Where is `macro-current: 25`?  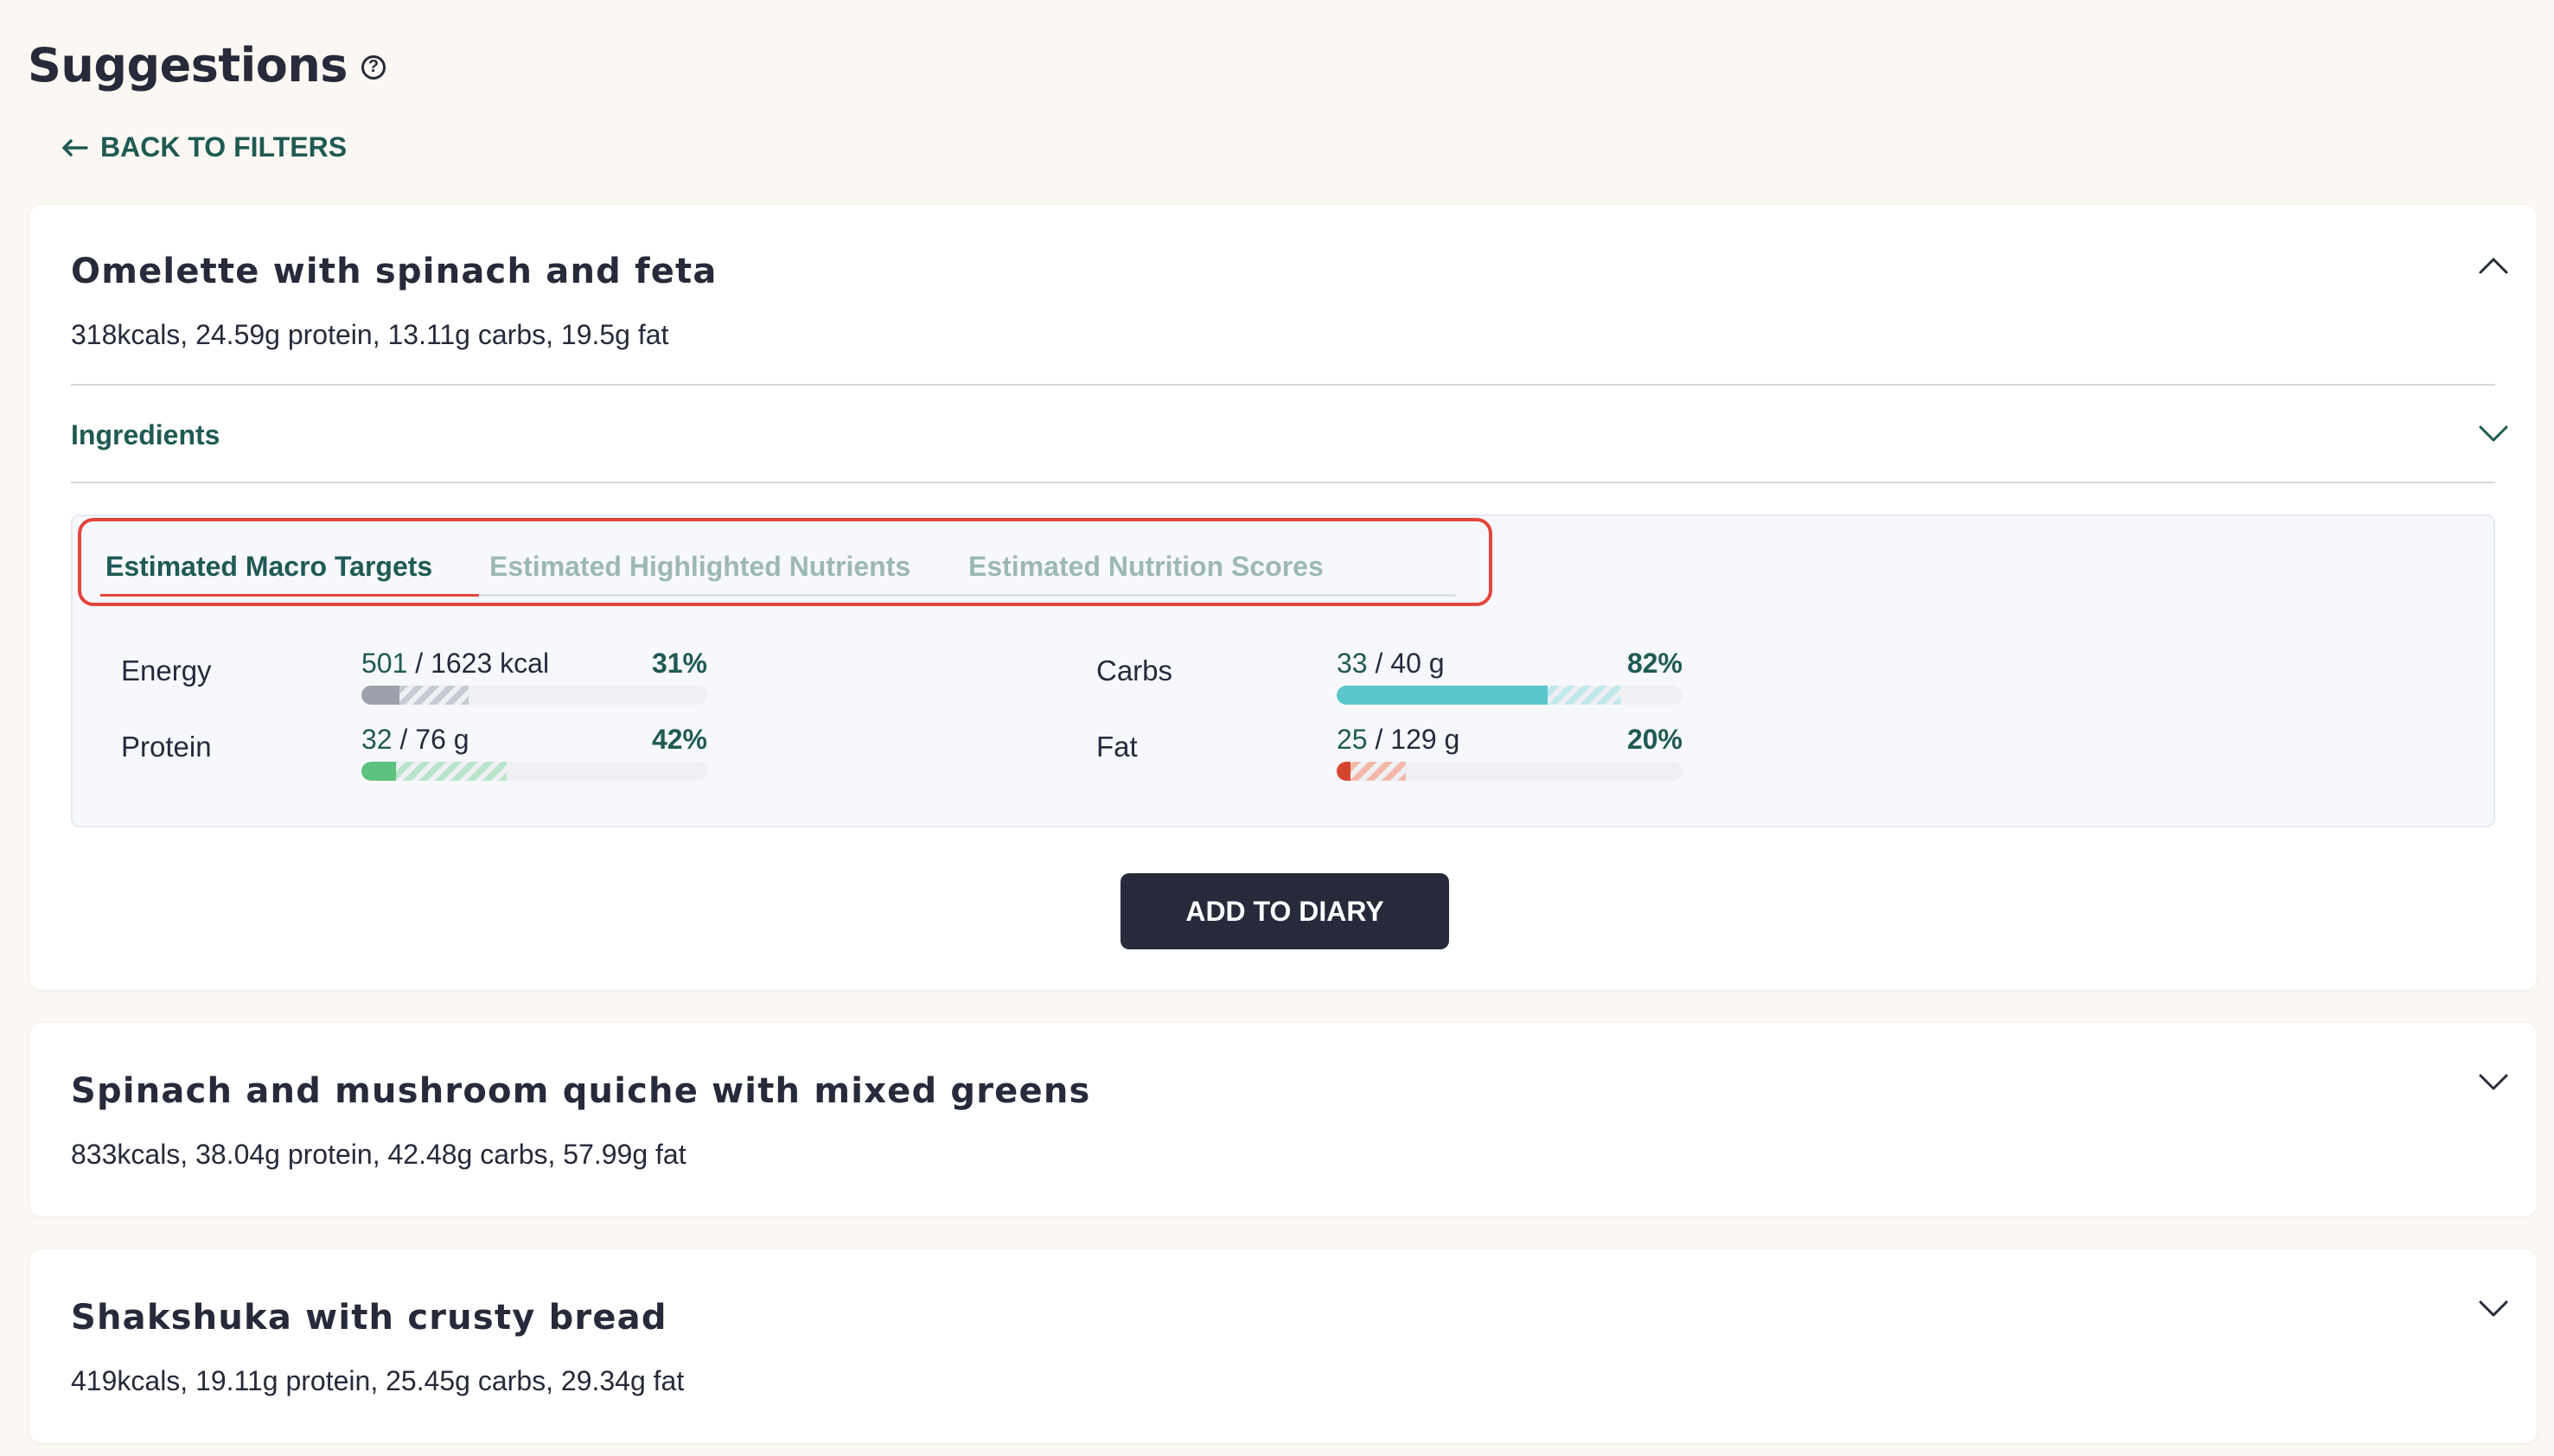
macro-current: 25 is located at coordinates (1352, 739).